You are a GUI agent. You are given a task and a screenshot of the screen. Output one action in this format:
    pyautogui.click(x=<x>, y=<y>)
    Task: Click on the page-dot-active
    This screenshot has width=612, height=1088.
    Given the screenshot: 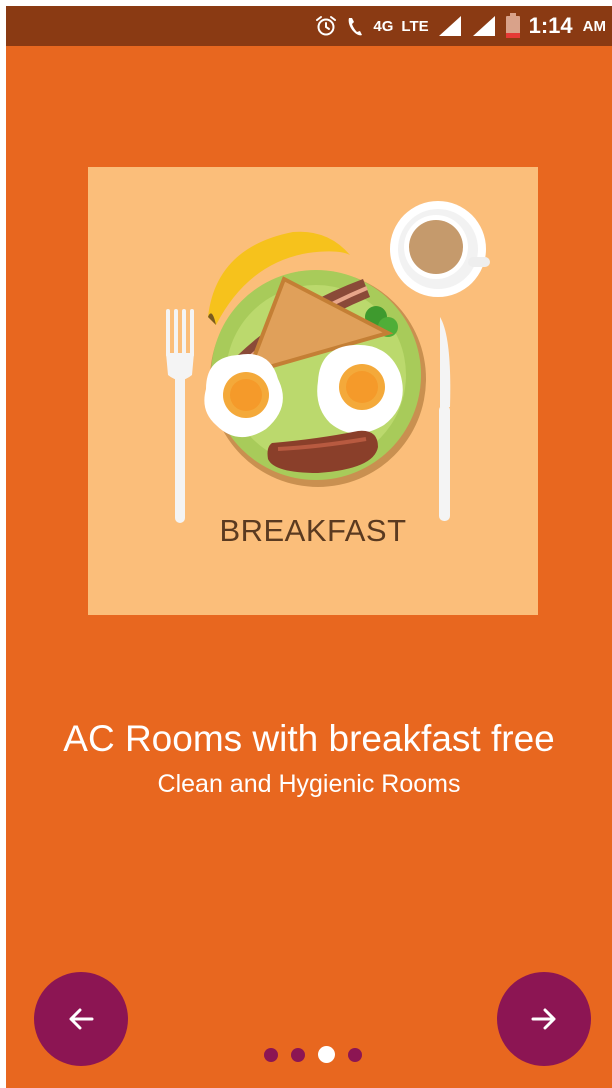 What is the action you would take?
    pyautogui.click(x=326, y=1054)
    